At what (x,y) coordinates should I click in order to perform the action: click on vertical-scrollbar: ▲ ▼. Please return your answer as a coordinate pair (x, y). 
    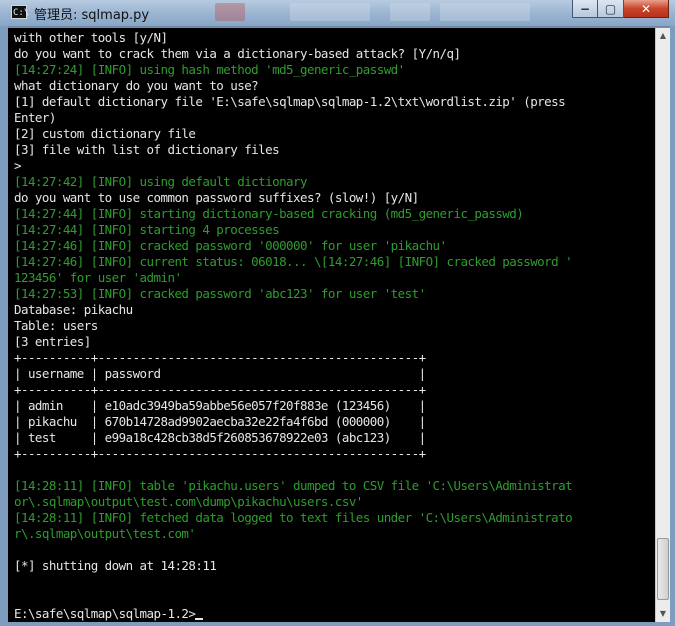
    Looking at the image, I should click on (662, 325).